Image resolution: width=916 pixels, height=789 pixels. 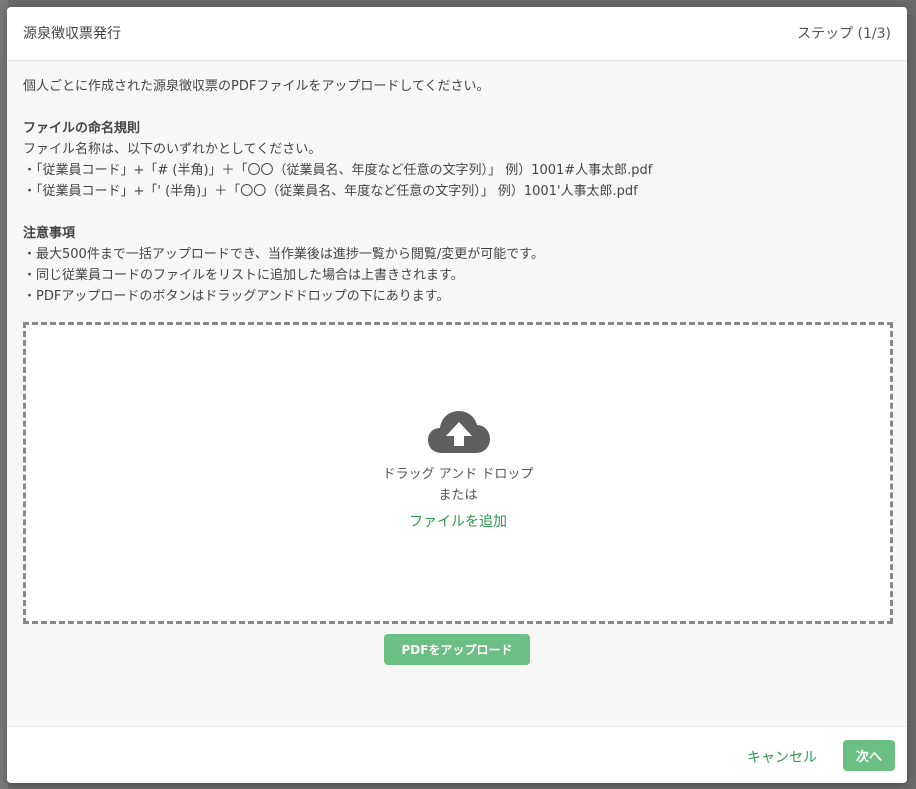 What do you see at coordinates (172, 149) in the screenshot?
I see `naming-rules-description: ファイル名称は、以下のいずれかとしてください。` at bounding box center [172, 149].